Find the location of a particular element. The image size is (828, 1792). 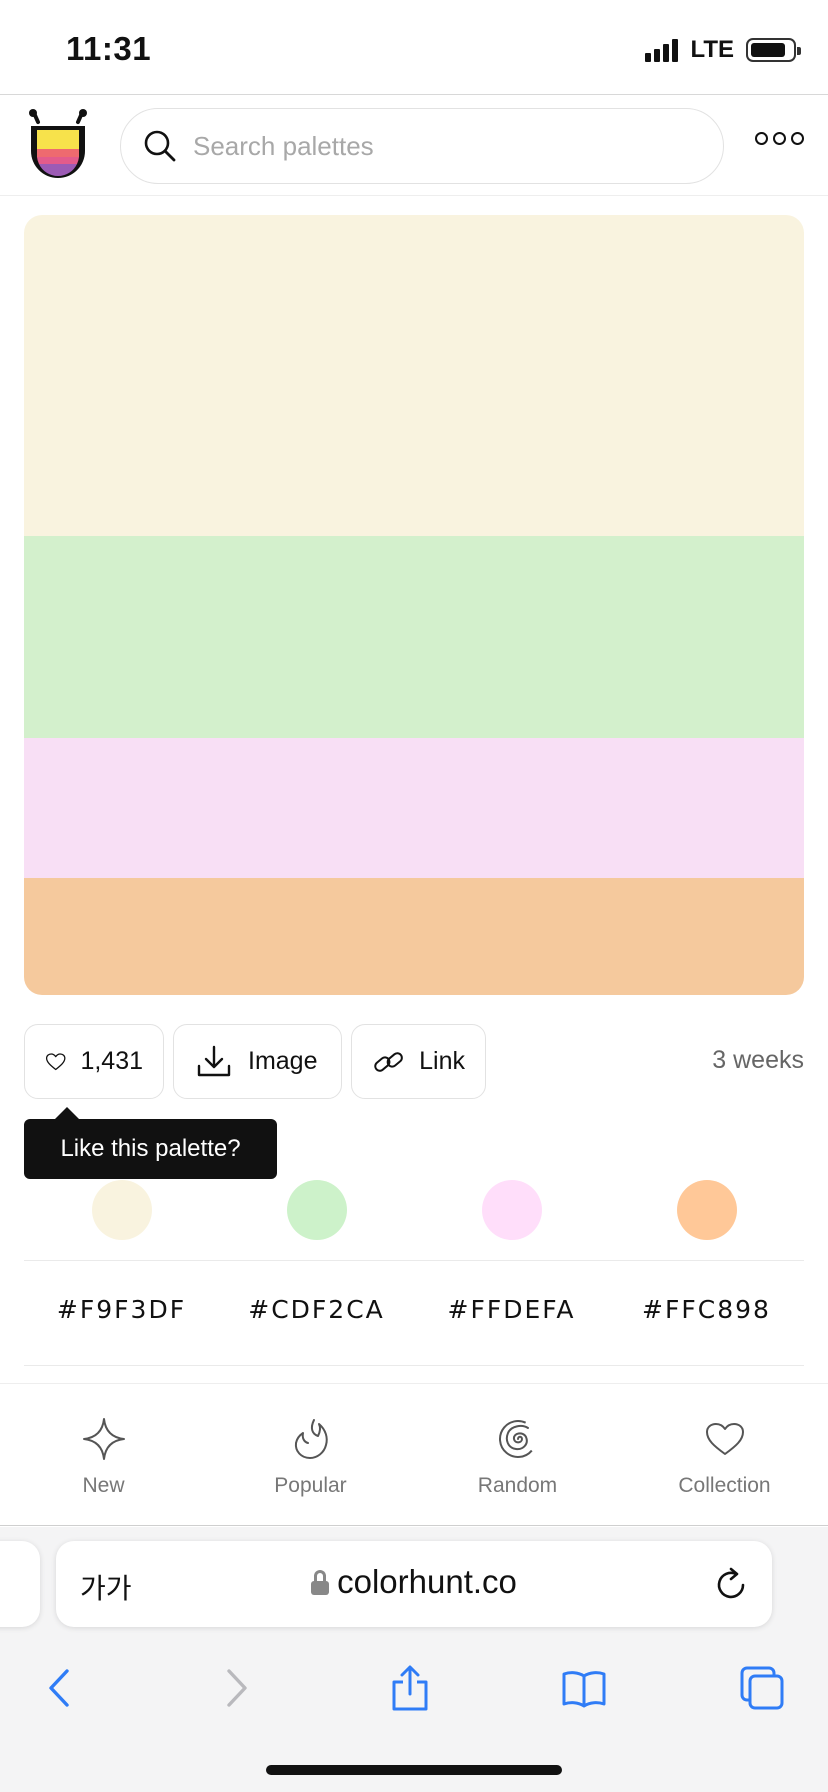

share-icon is located at coordinates (410, 1688).